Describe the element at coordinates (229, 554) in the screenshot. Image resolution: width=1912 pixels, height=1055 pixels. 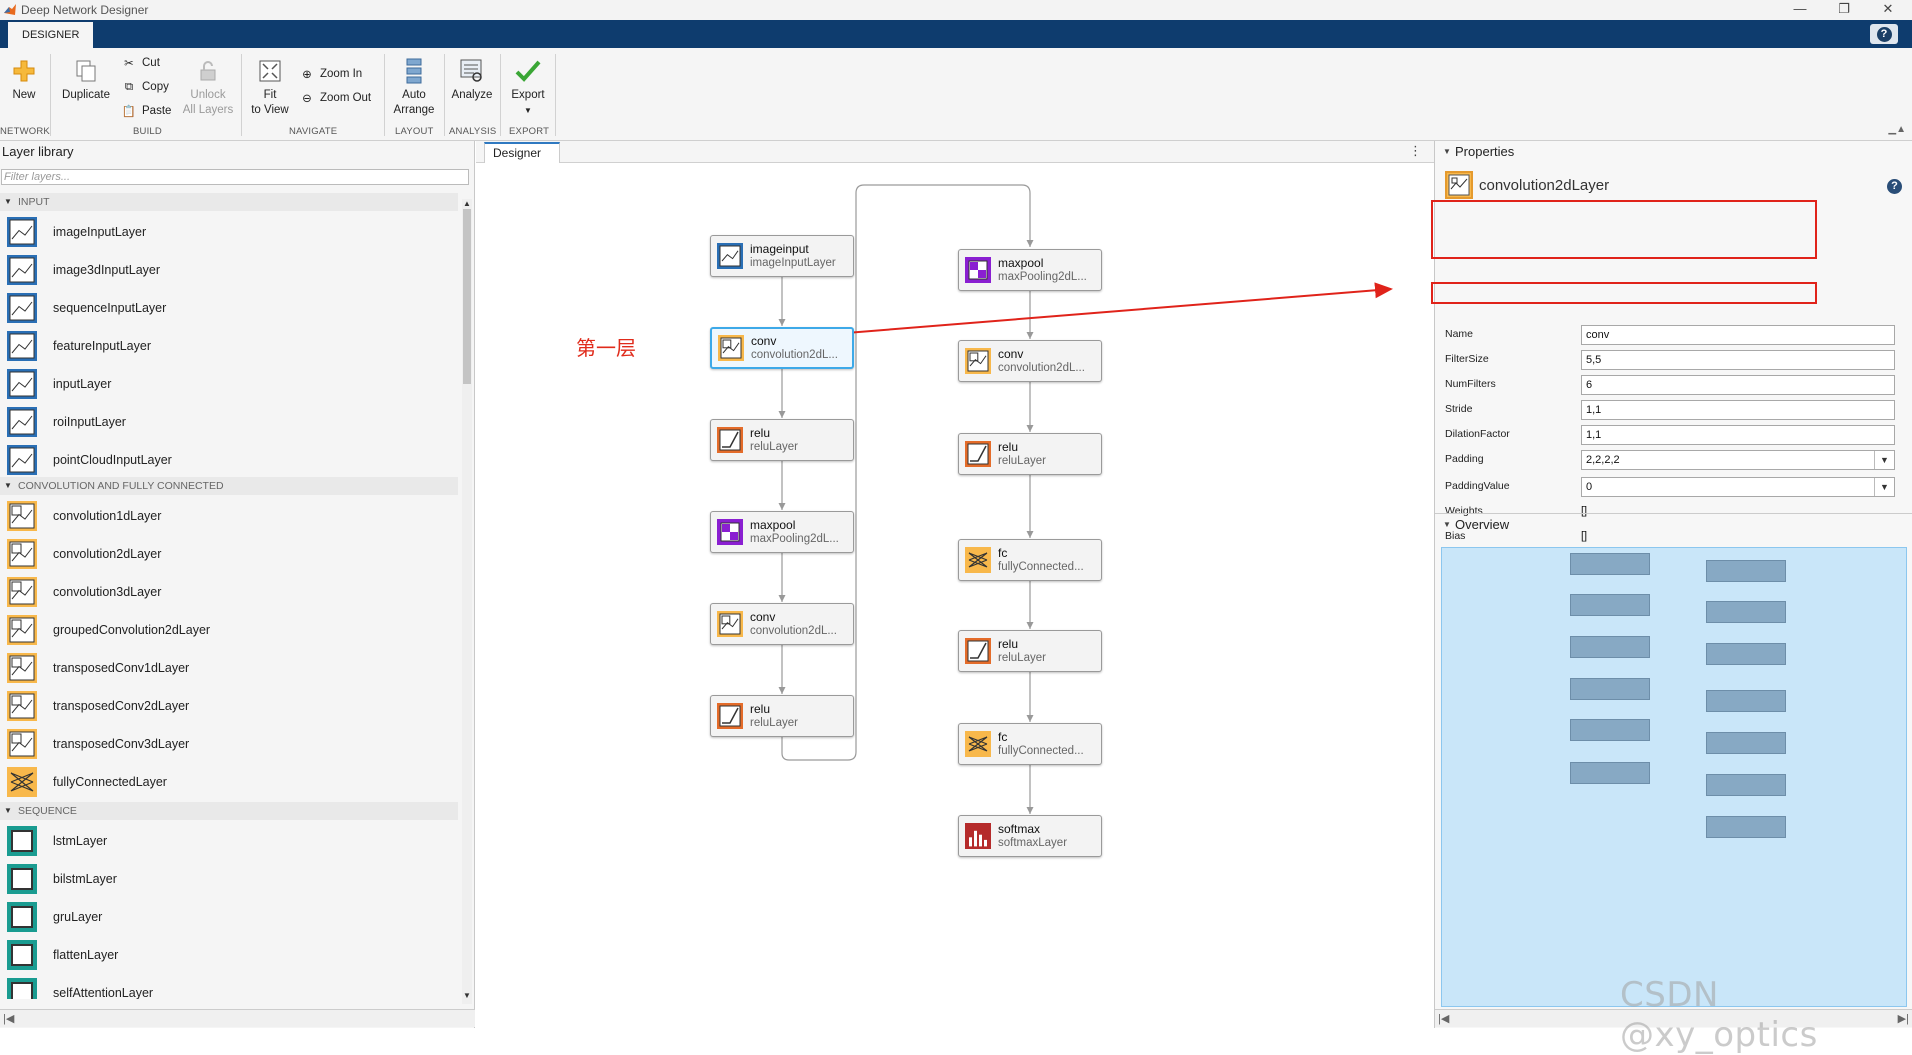
I see `library-item-convolution2dLayer: convolution2dLayer` at that location.